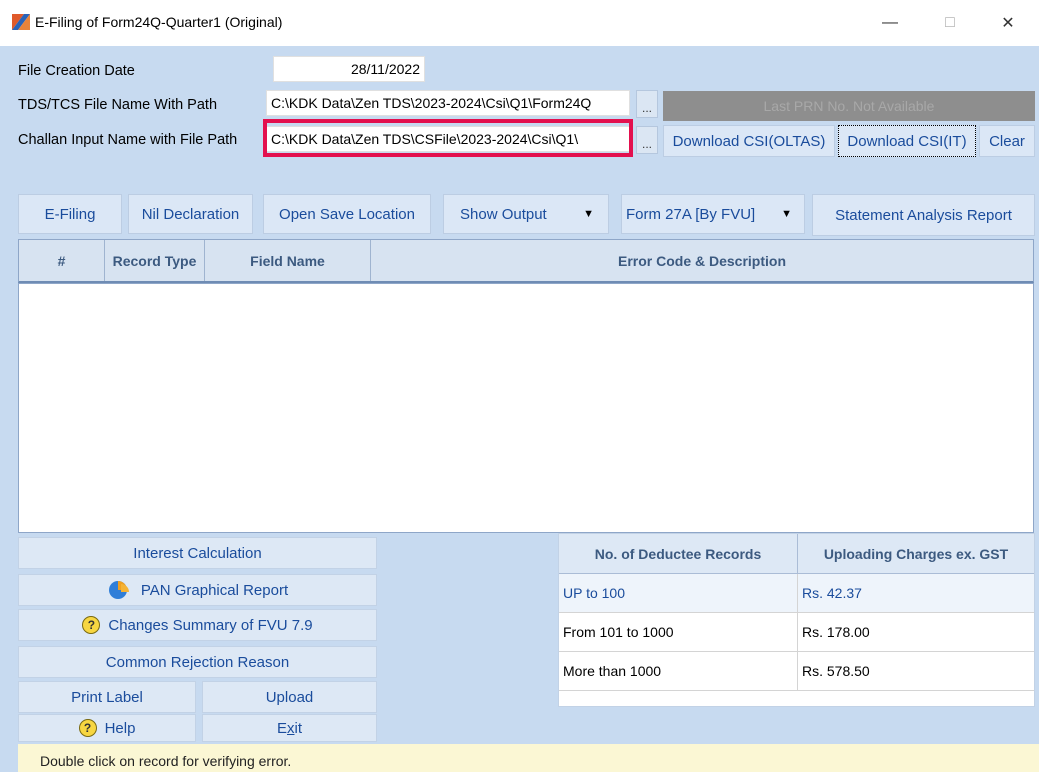 Image resolution: width=1039 pixels, height=772 pixels. What do you see at coordinates (836, 671) in the screenshot?
I see `charges-amount-cell: Rs. 578.50` at bounding box center [836, 671].